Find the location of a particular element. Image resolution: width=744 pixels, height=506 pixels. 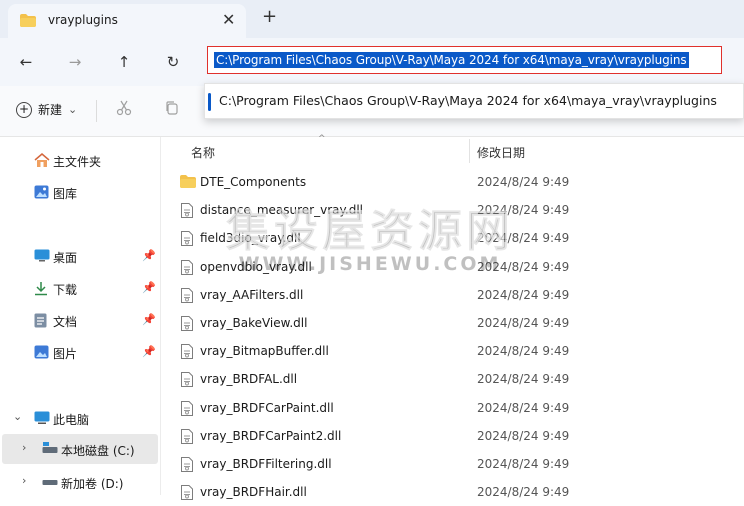

sidebar-item-home: 主文件夹 is located at coordinates (80, 160).